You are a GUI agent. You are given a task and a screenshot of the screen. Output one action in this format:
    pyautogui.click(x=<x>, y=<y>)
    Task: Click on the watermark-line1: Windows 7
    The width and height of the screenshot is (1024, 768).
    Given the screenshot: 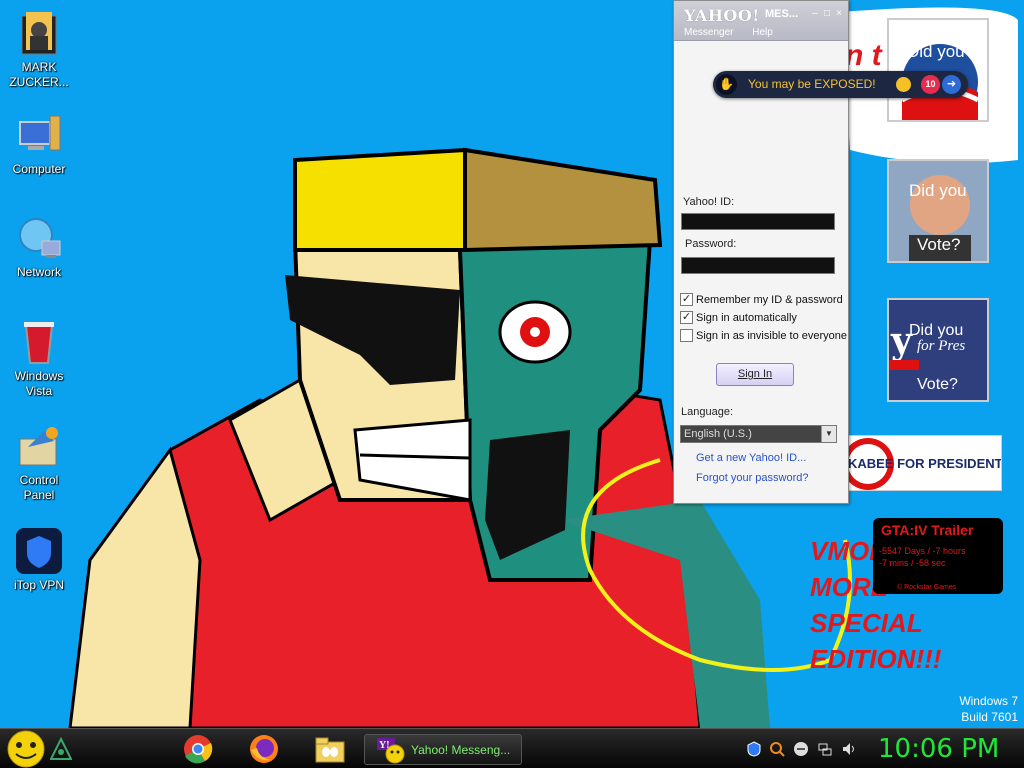 What is the action you would take?
    pyautogui.click(x=988, y=701)
    